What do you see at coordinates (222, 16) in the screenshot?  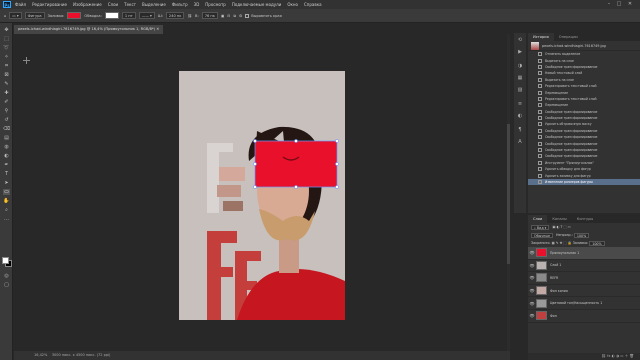 I see `path-ops-icon: ▣` at bounding box center [222, 16].